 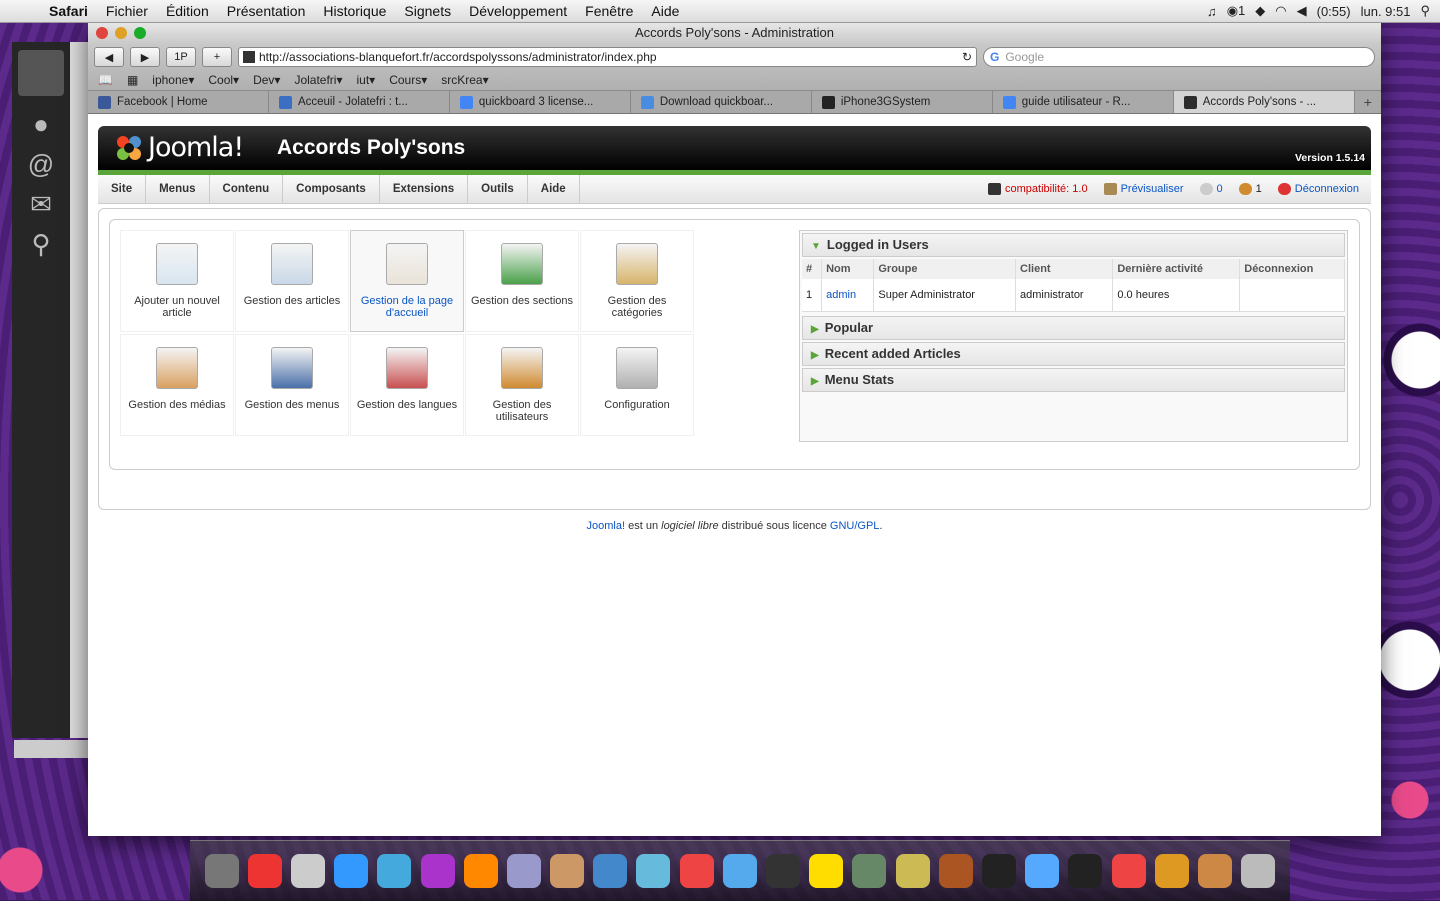 What do you see at coordinates (105, 80) in the screenshot?
I see `reading-list-icon: 📖` at bounding box center [105, 80].